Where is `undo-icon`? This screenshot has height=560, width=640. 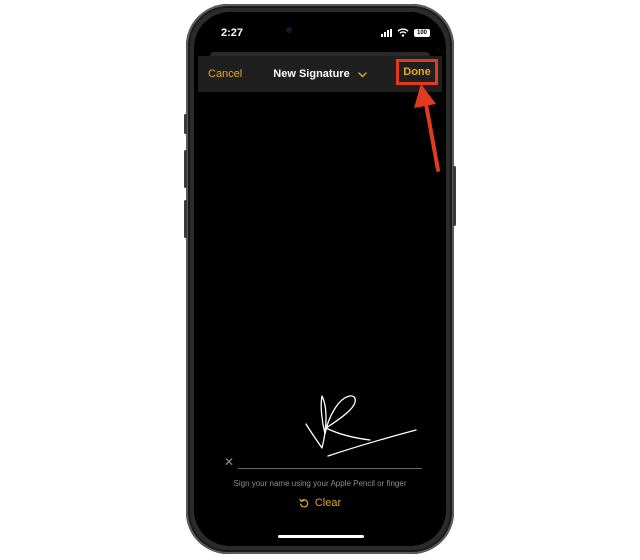 undo-icon is located at coordinates (304, 503).